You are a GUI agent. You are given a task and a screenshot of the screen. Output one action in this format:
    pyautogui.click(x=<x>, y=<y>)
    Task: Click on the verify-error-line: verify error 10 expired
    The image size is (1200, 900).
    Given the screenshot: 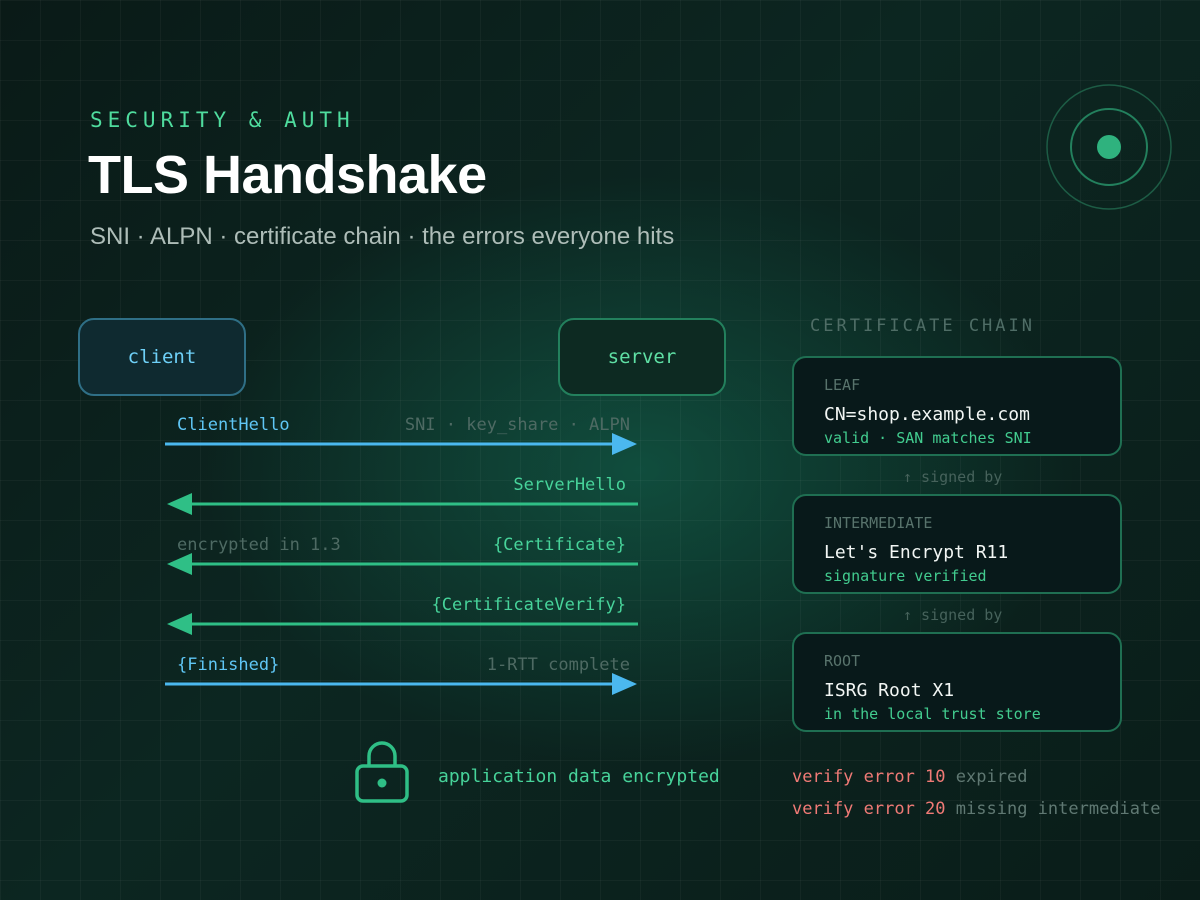 What is the action you would take?
    pyautogui.click(x=909, y=777)
    